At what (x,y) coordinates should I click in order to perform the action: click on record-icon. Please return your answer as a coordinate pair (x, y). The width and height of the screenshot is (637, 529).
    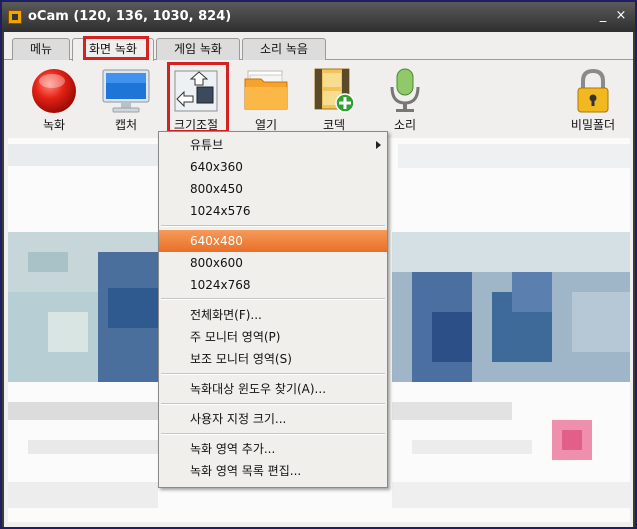
    Looking at the image, I should click on (54, 91).